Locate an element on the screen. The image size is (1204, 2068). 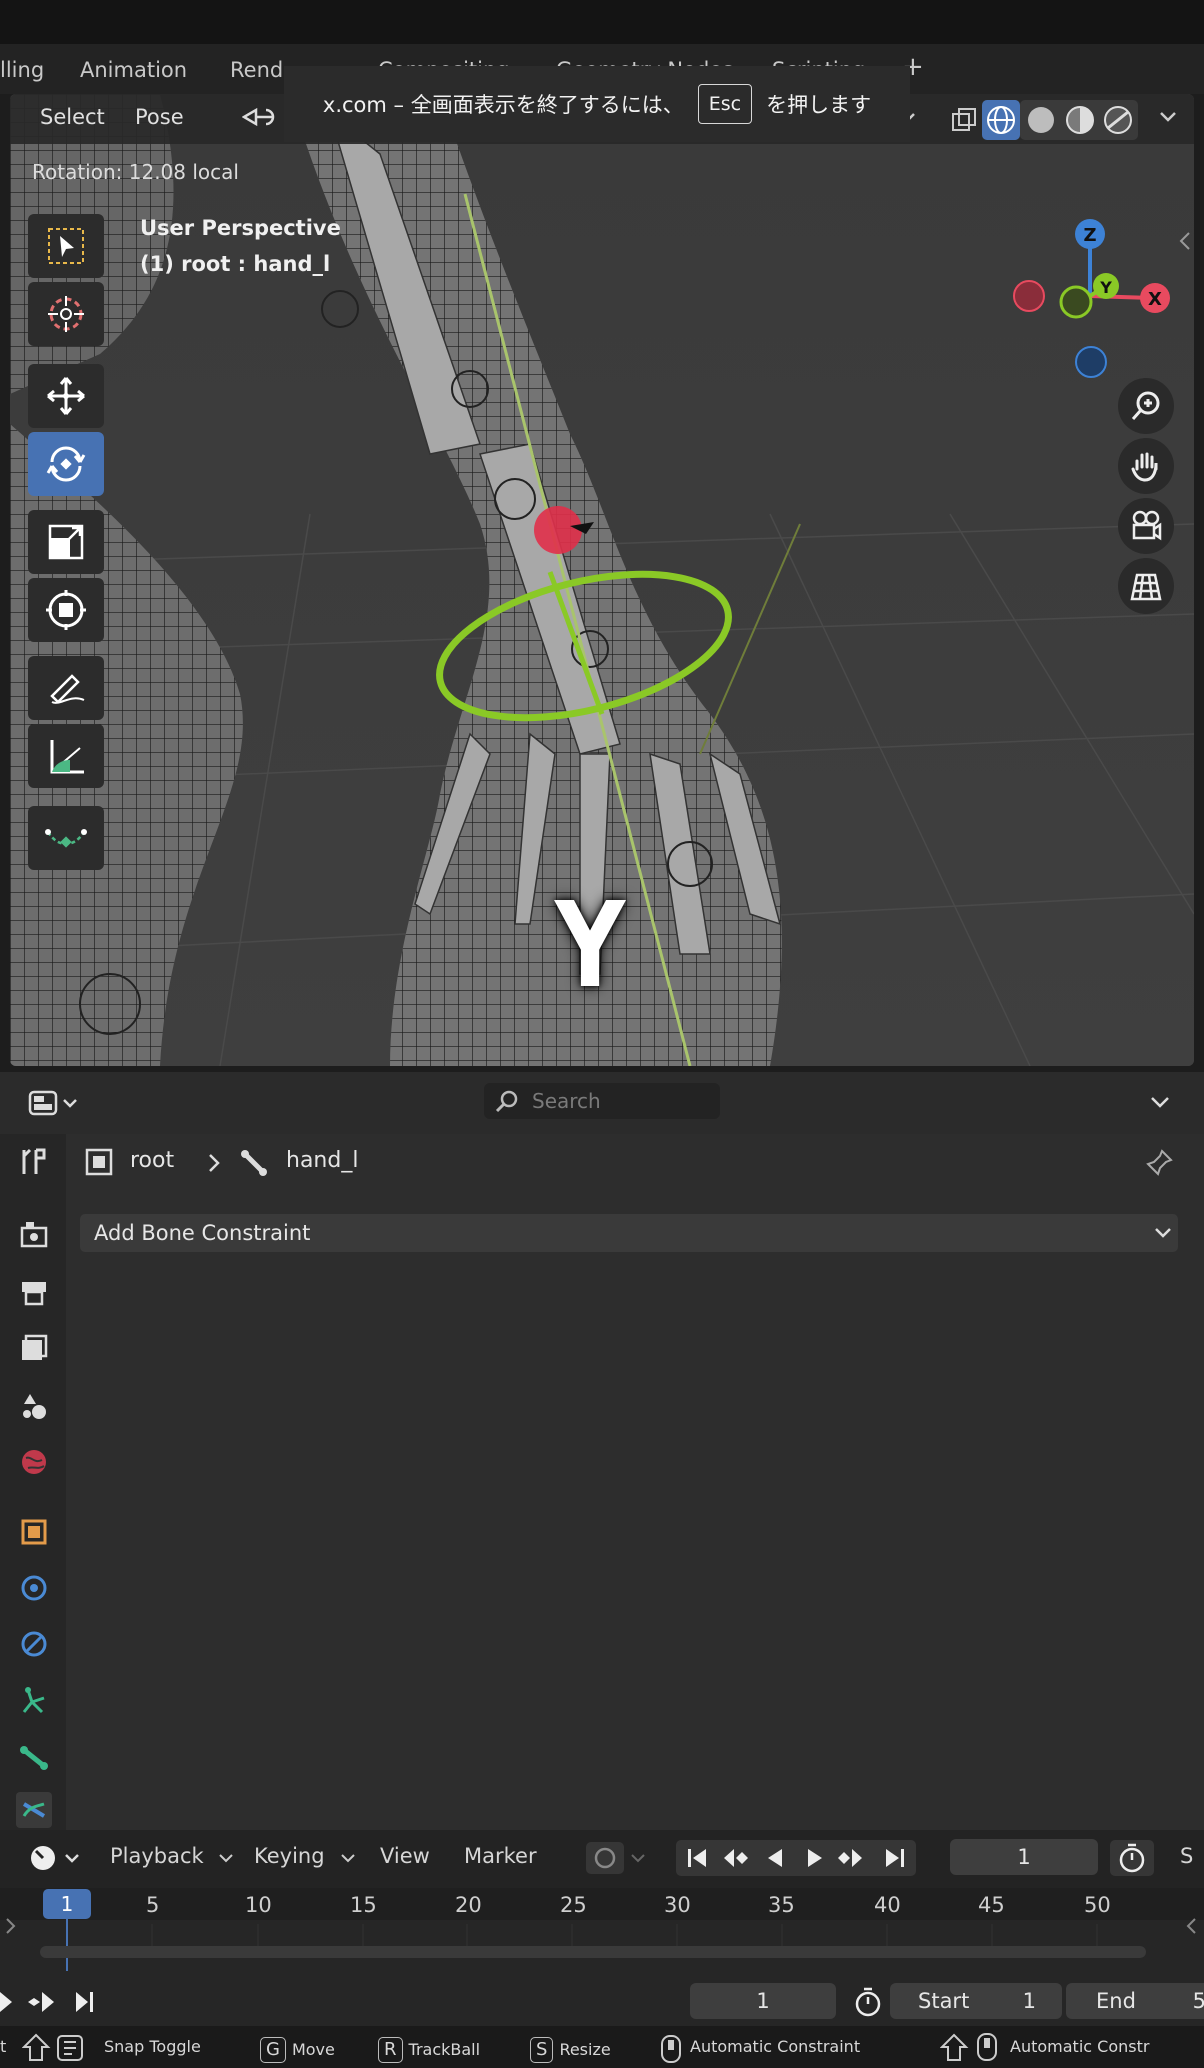
pose-options-icon is located at coordinates (259, 119).